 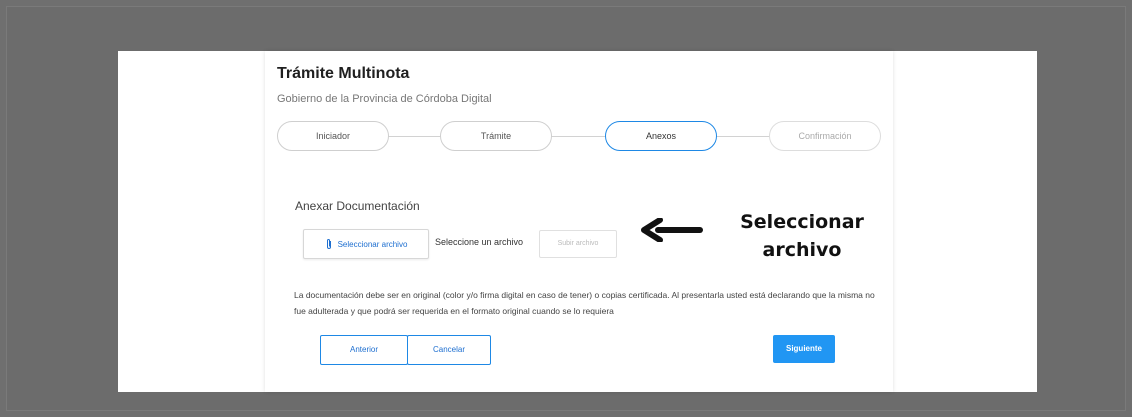 I want to click on step-tramite: Trámite, so click(x=496, y=136).